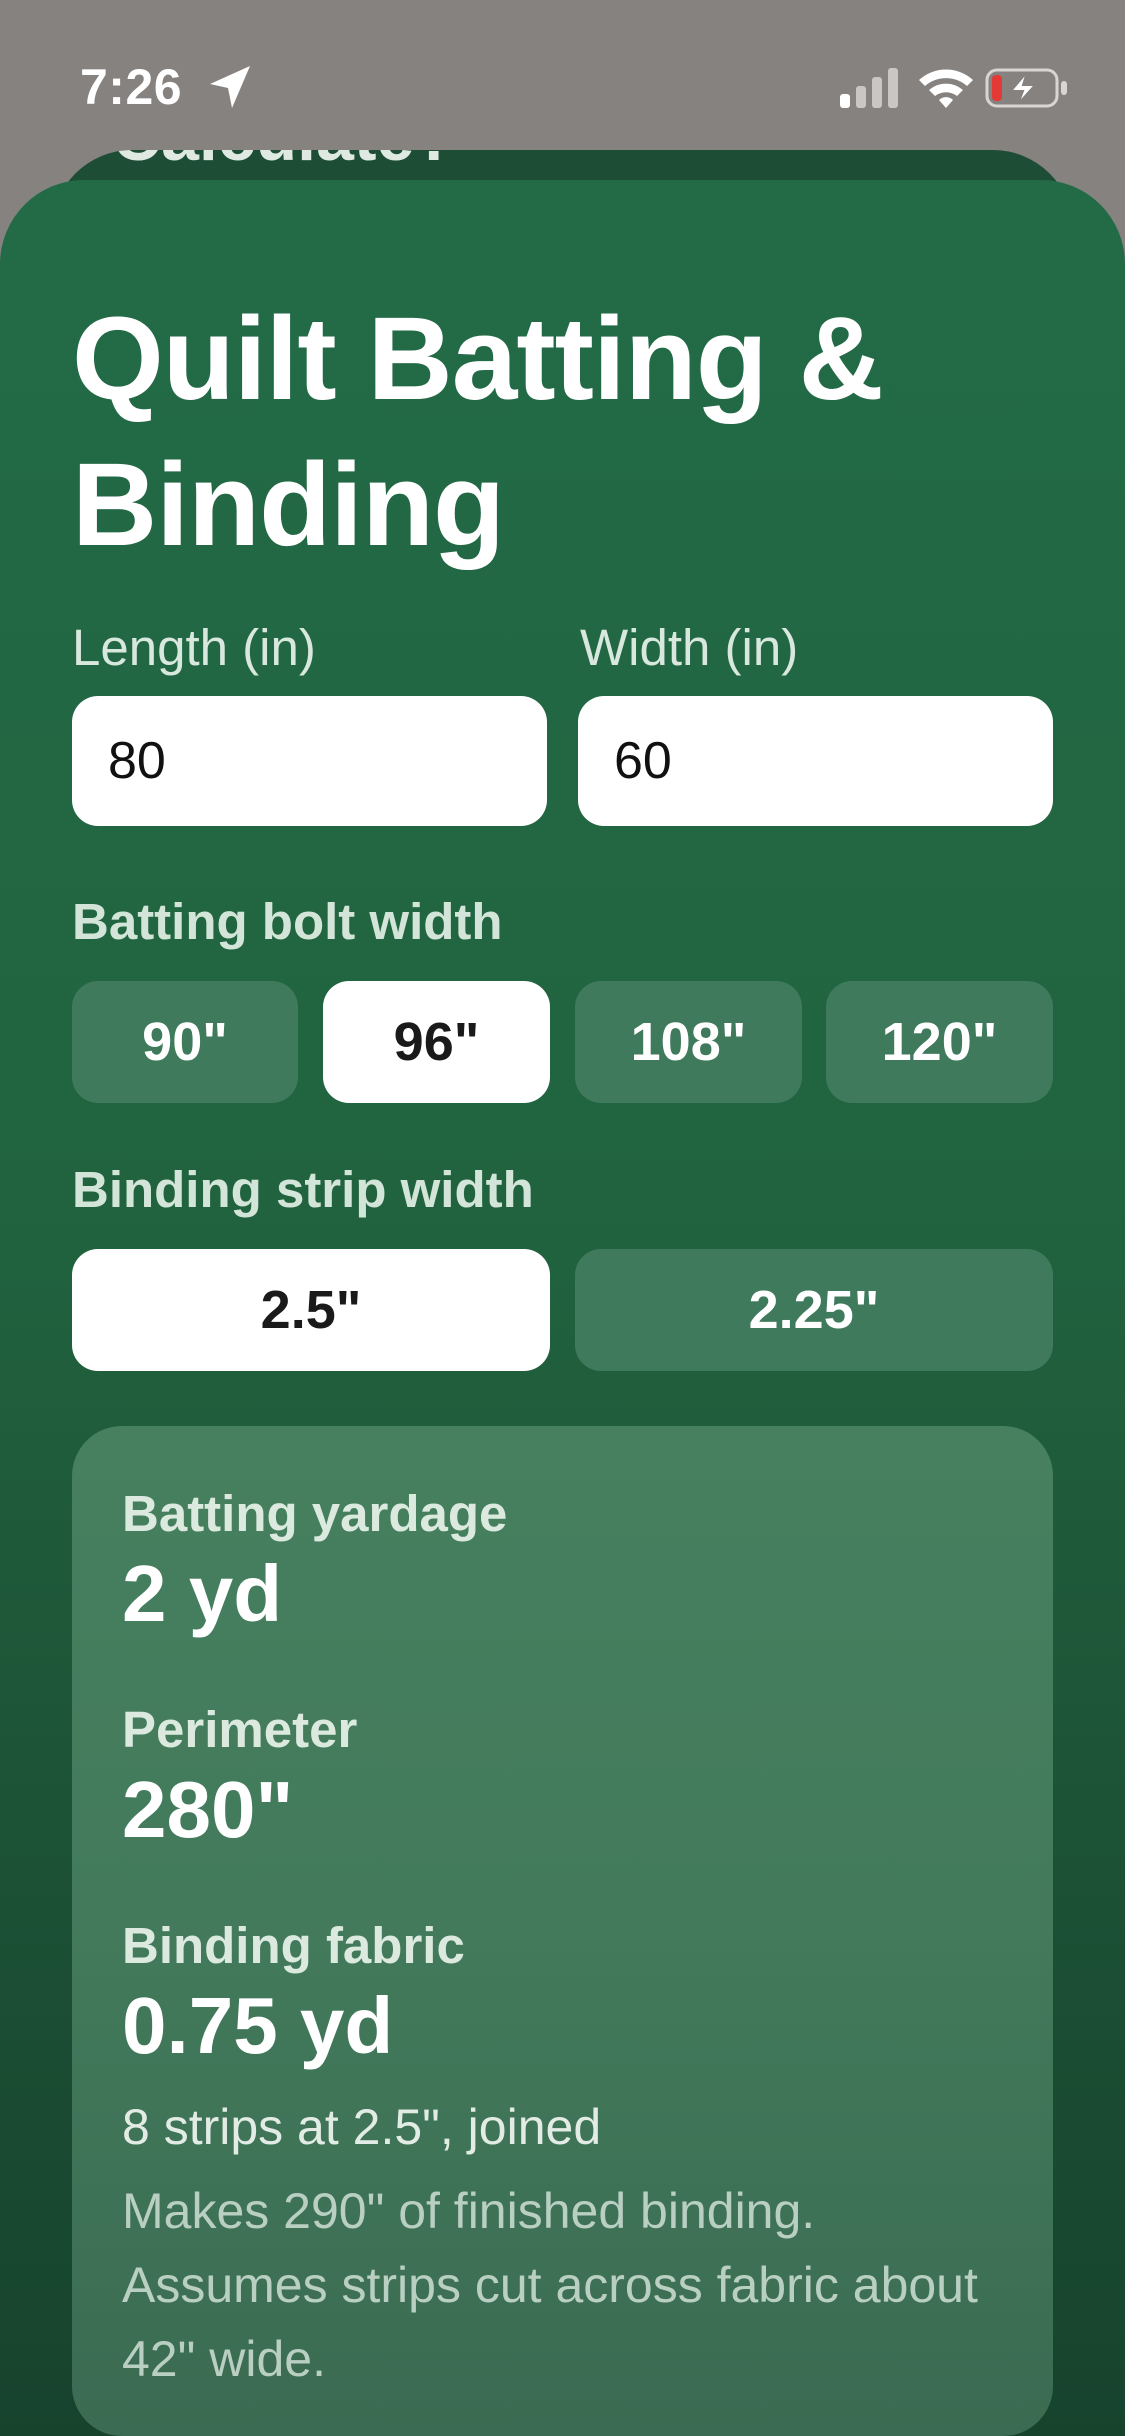 This screenshot has height=2436, width=1125. What do you see at coordinates (202, 1593) in the screenshot?
I see `batting-yardage-value: 2 yd` at bounding box center [202, 1593].